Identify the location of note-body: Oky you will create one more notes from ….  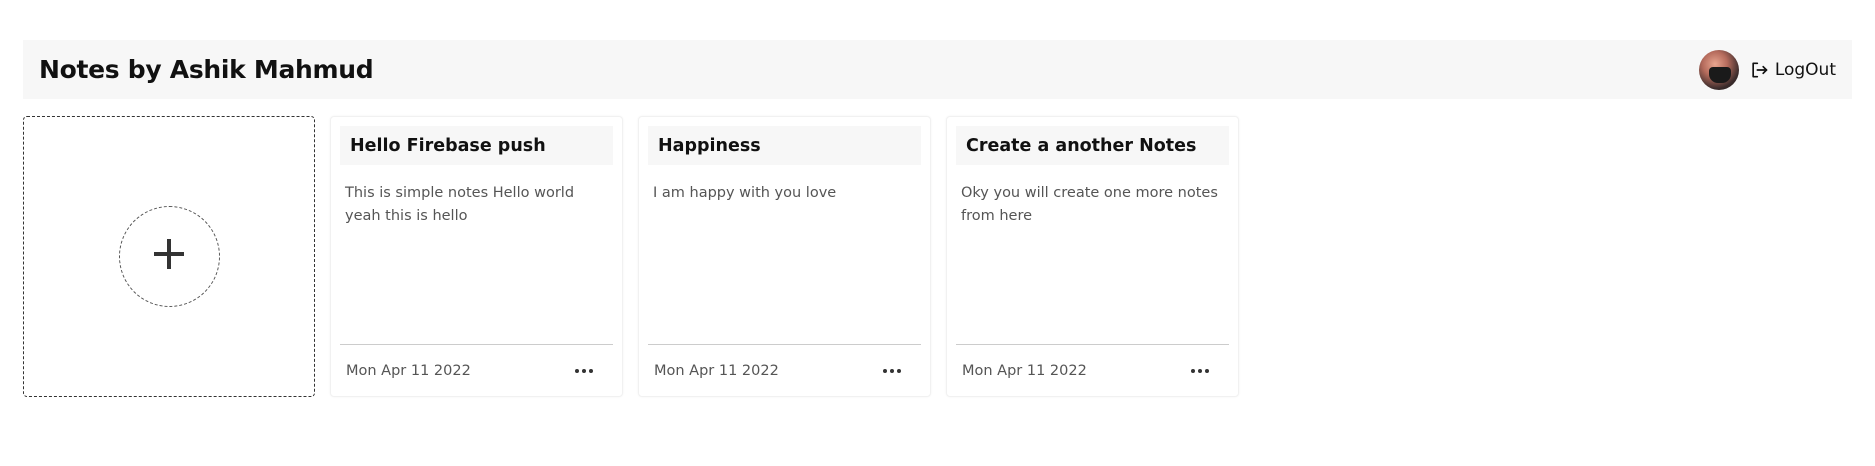
(1089, 204).